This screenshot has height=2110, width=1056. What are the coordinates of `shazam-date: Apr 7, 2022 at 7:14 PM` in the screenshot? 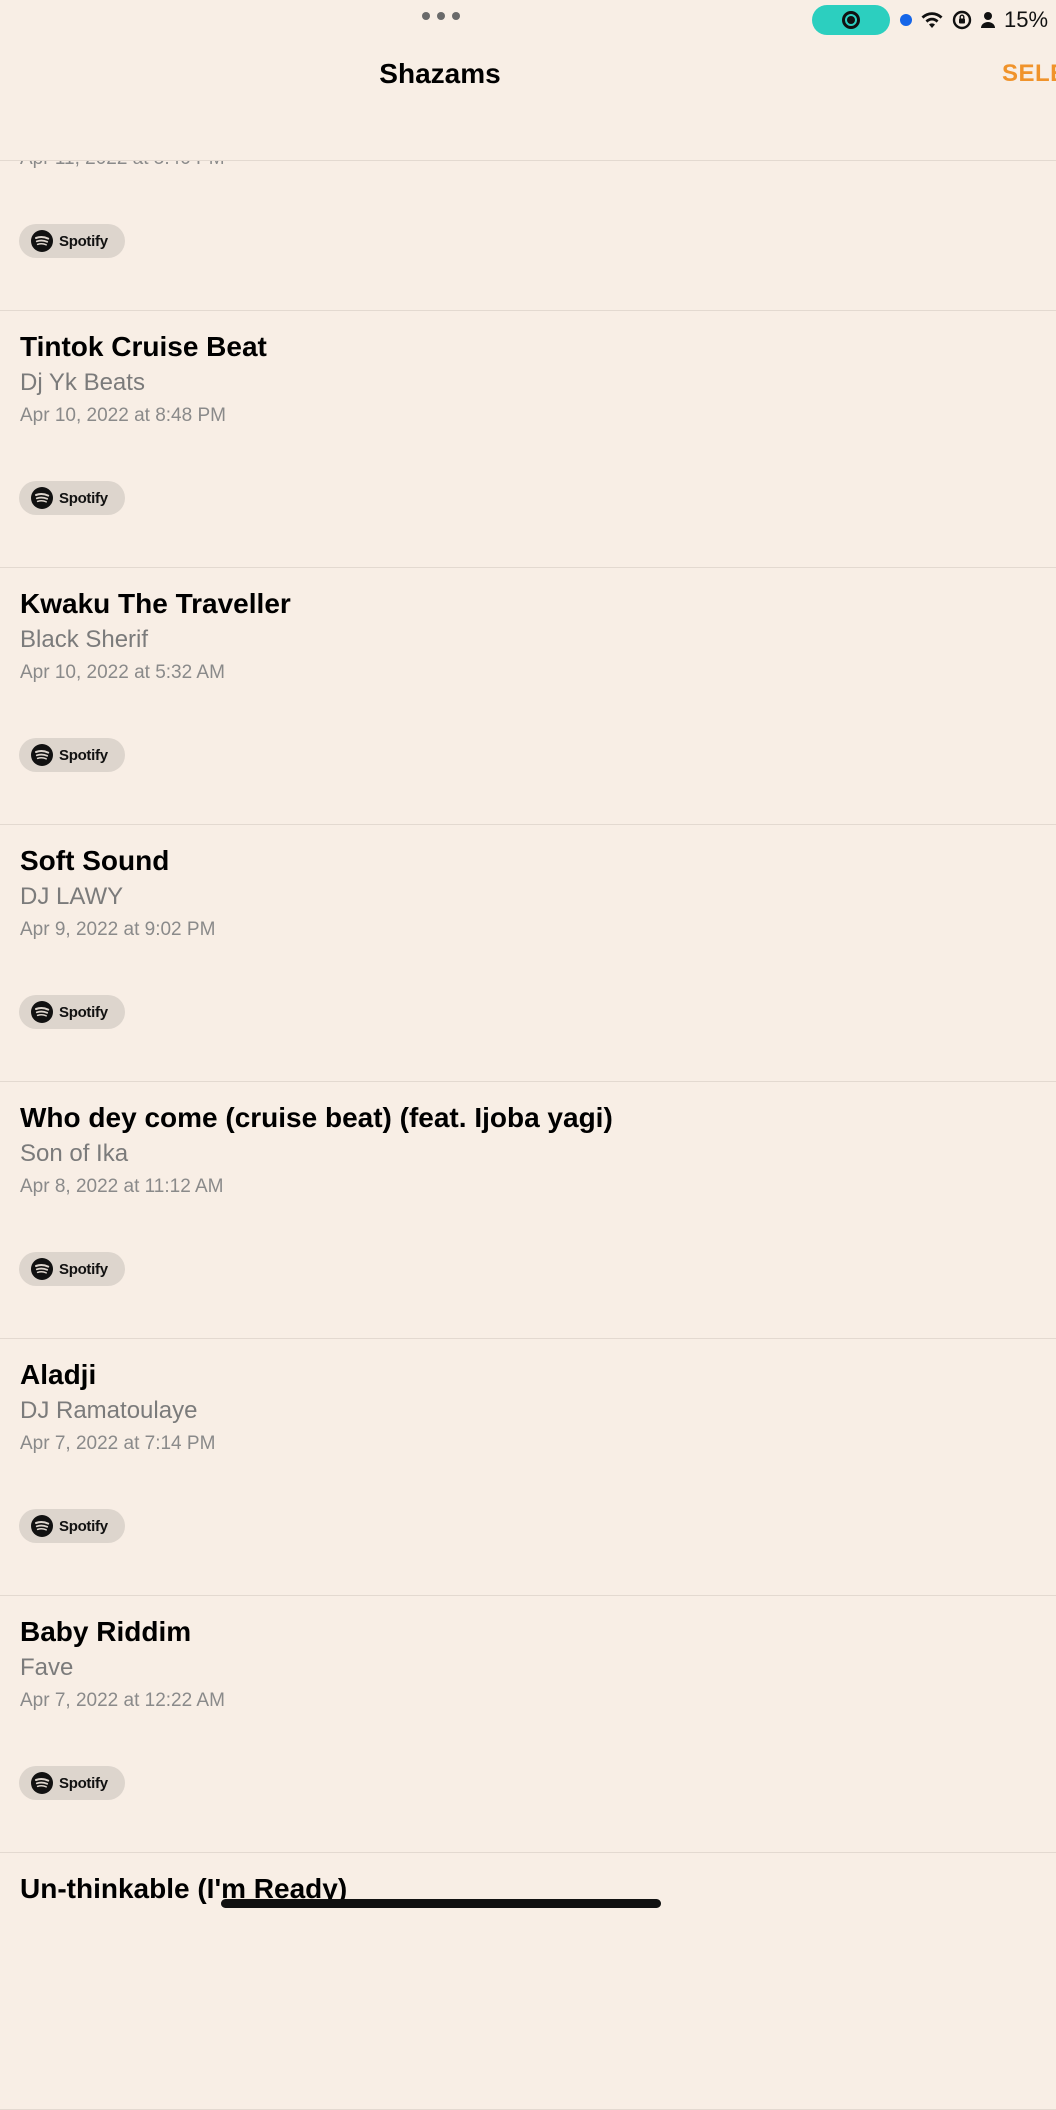 It's located at (118, 1443).